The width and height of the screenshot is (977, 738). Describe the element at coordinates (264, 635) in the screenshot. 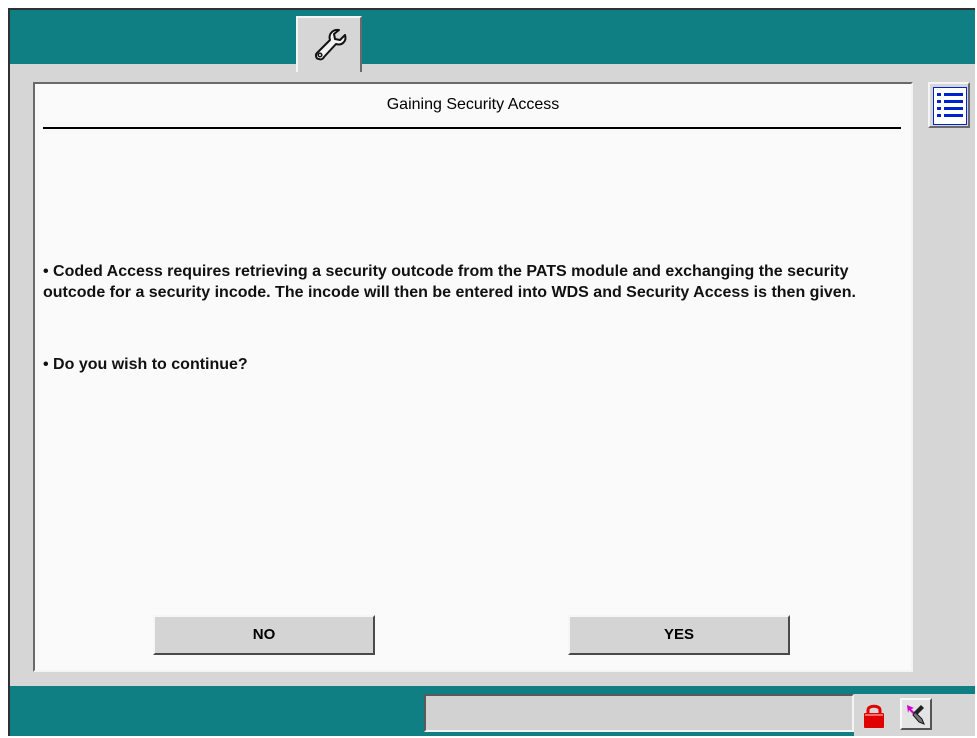

I see `no-button: NO` at that location.